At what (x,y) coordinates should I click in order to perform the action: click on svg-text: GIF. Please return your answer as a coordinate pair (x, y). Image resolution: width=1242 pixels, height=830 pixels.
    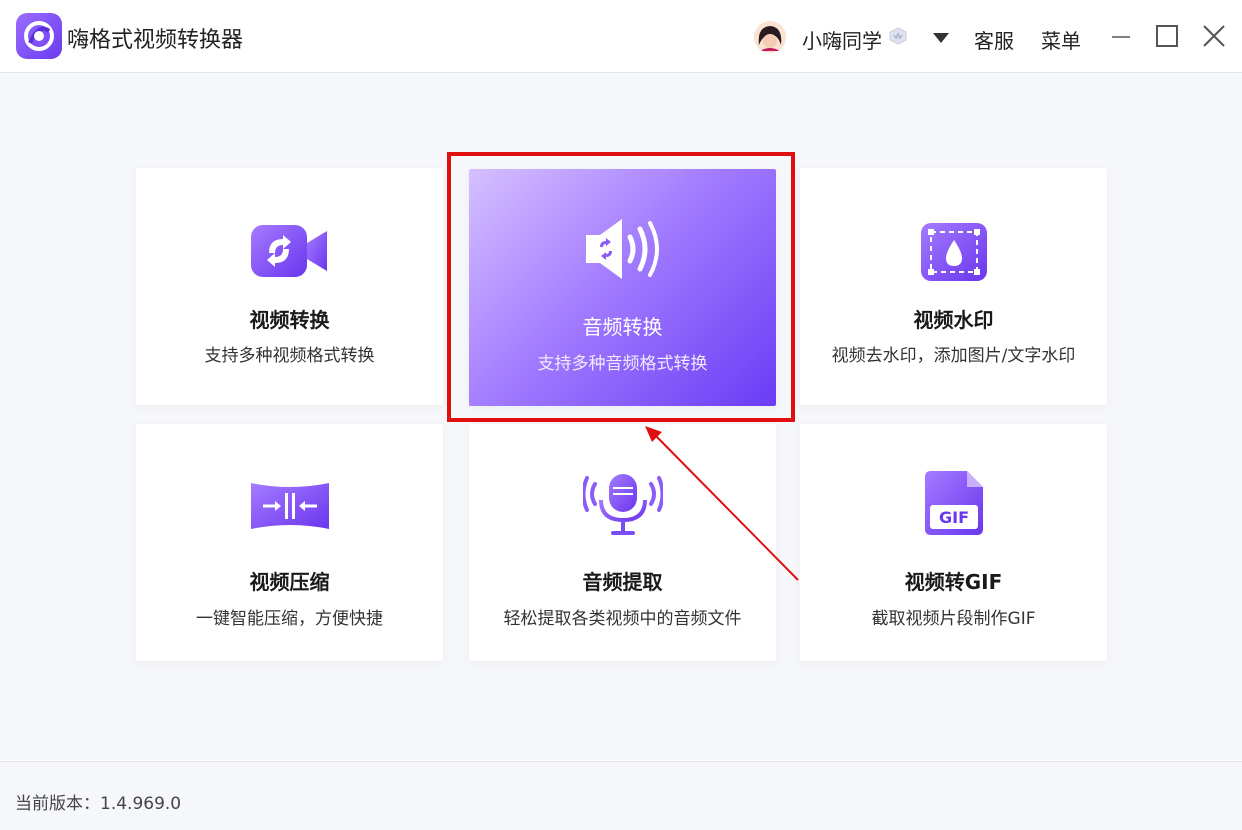
    Looking at the image, I should click on (953, 517).